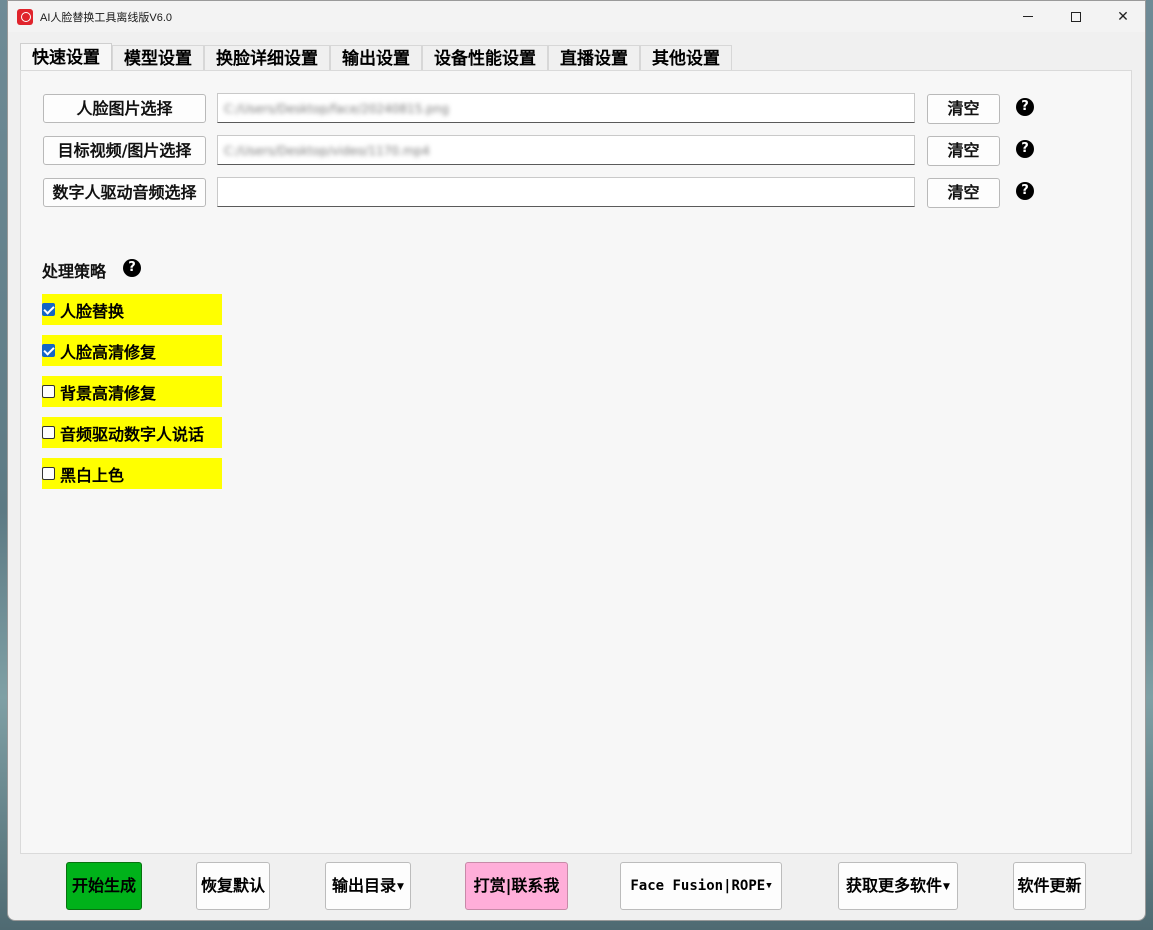 Image resolution: width=1153 pixels, height=930 pixels. I want to click on option-label: 黑白上色, so click(92, 475).